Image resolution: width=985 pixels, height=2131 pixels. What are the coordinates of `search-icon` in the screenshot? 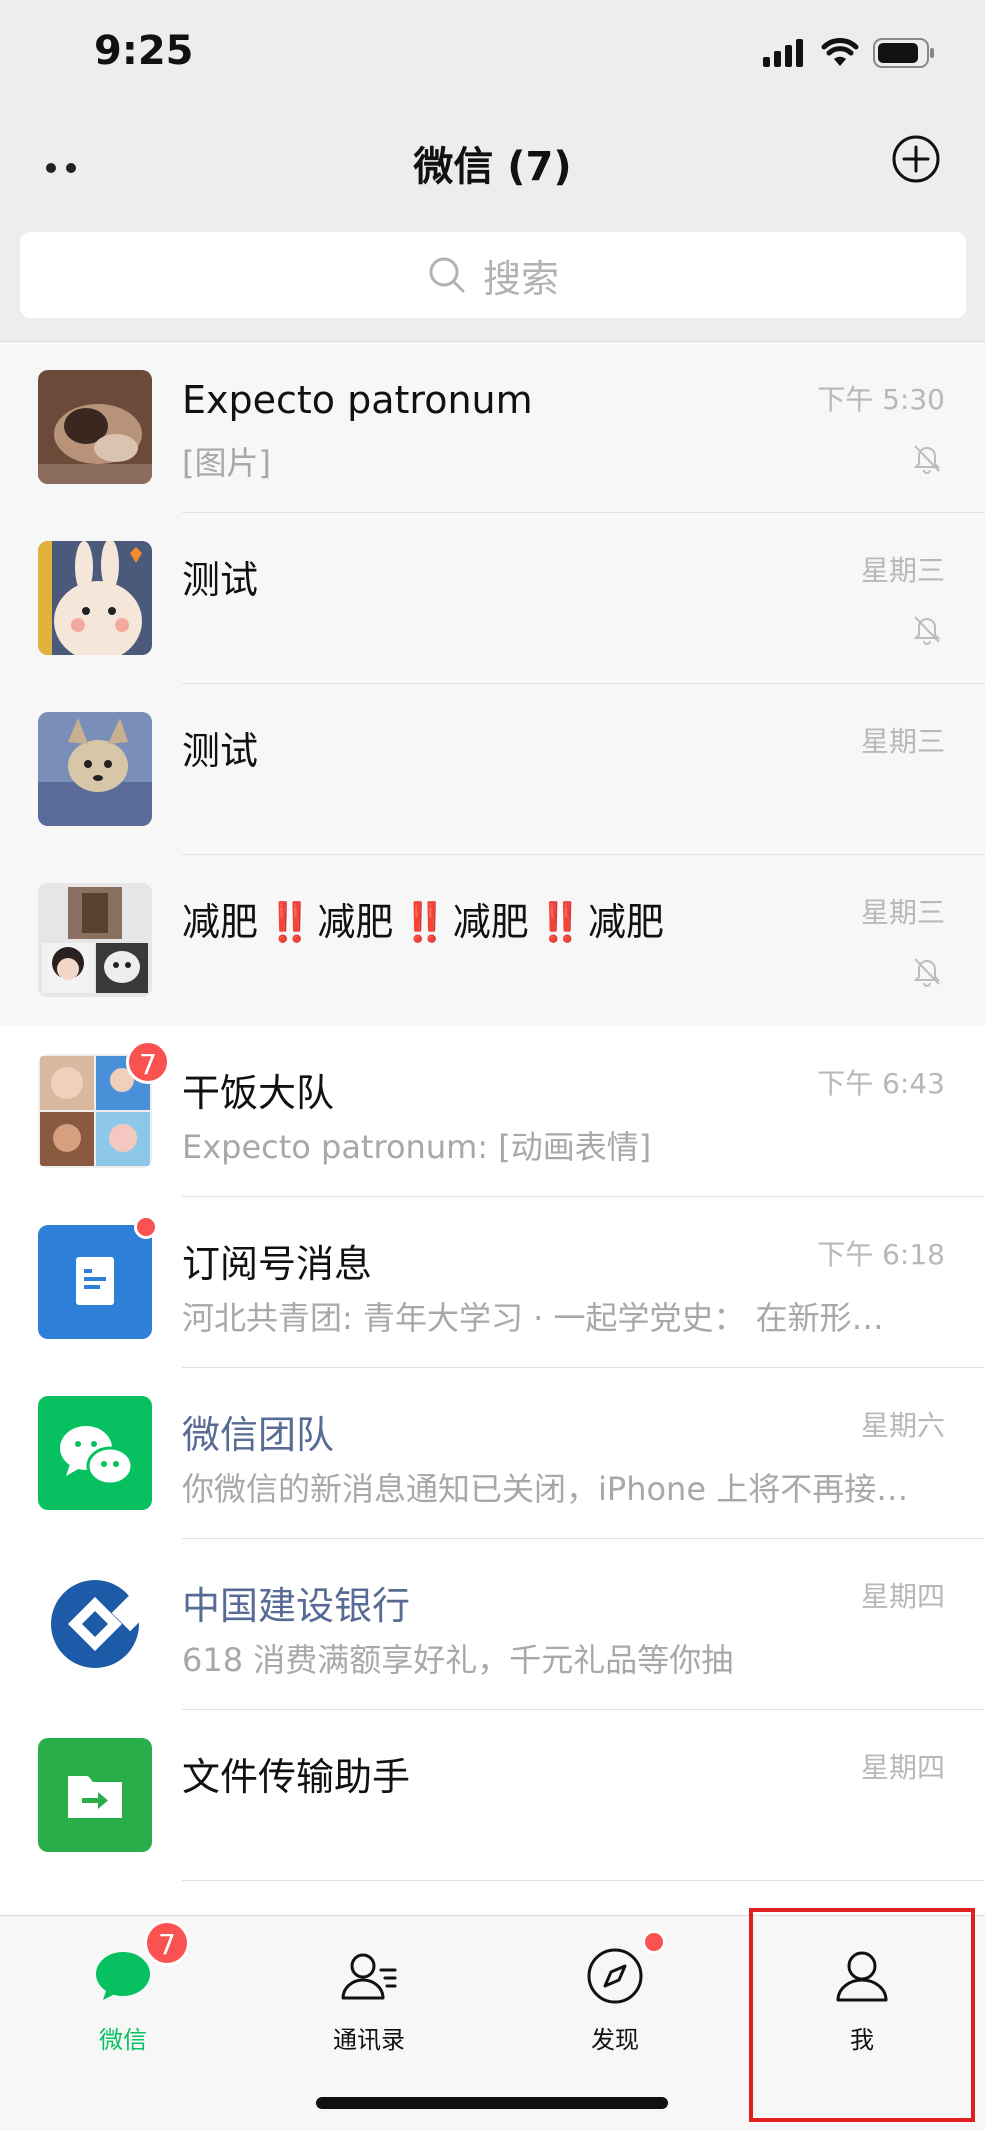 It's located at (447, 275).